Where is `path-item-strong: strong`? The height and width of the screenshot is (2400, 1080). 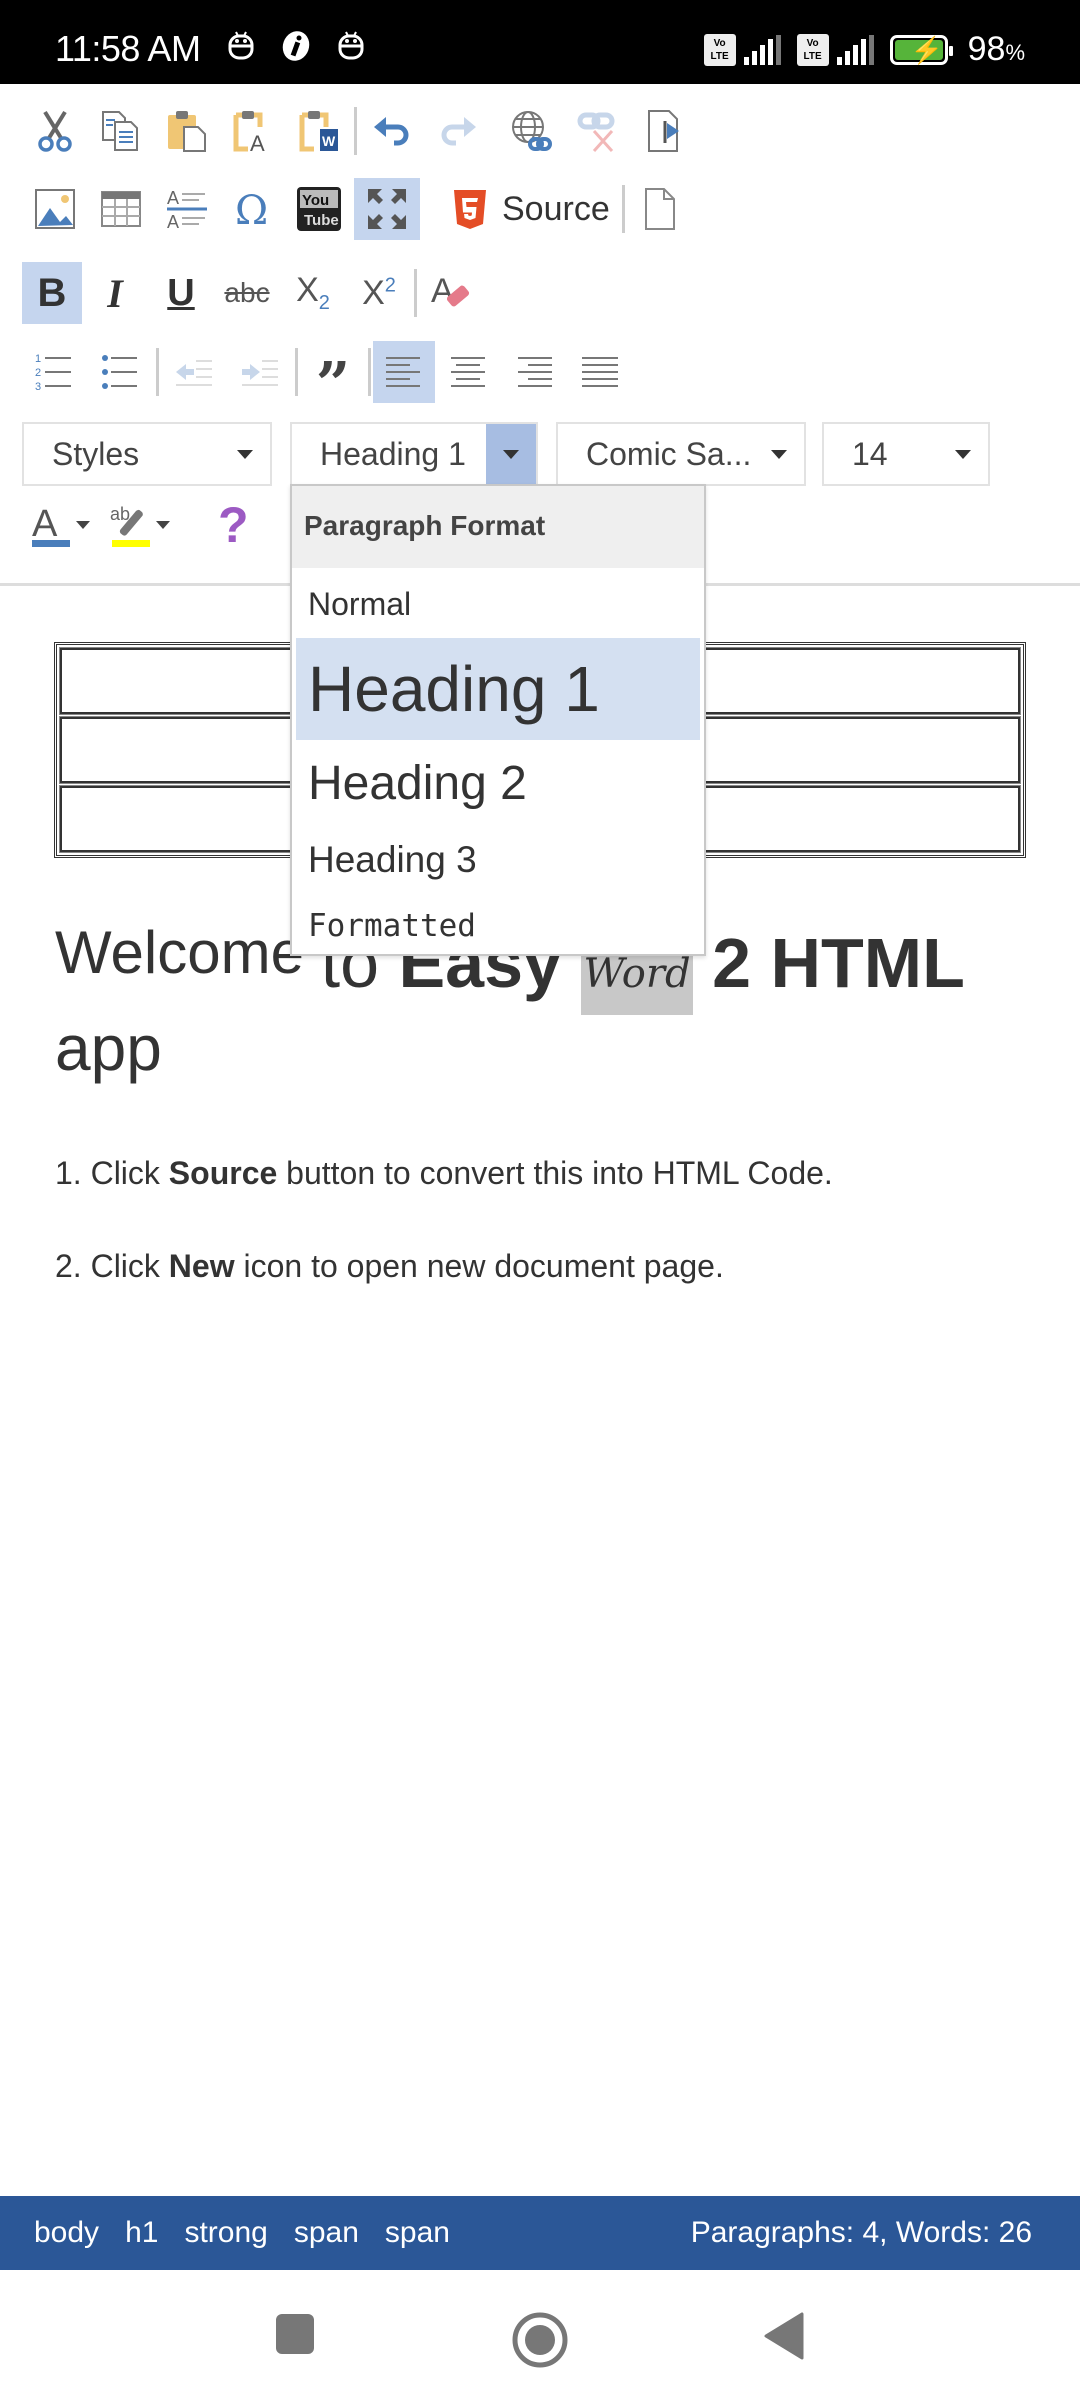
path-item-strong: strong is located at coordinates (225, 2233).